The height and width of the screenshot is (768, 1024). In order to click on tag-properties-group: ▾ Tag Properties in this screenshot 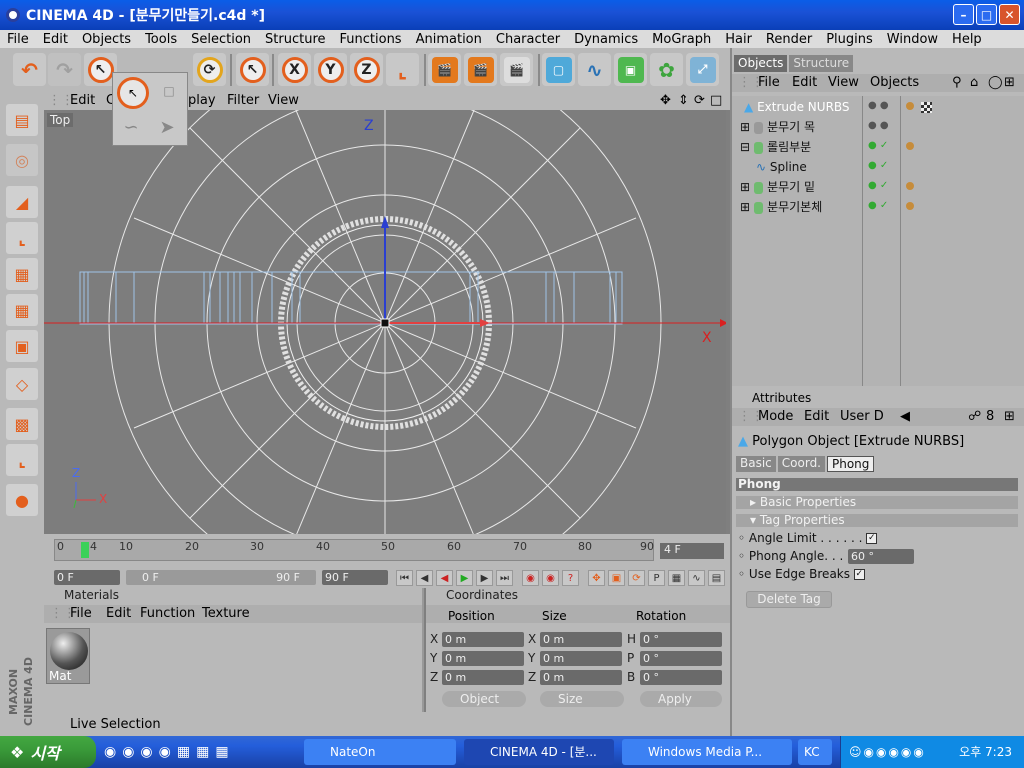, I will do `click(877, 520)`.